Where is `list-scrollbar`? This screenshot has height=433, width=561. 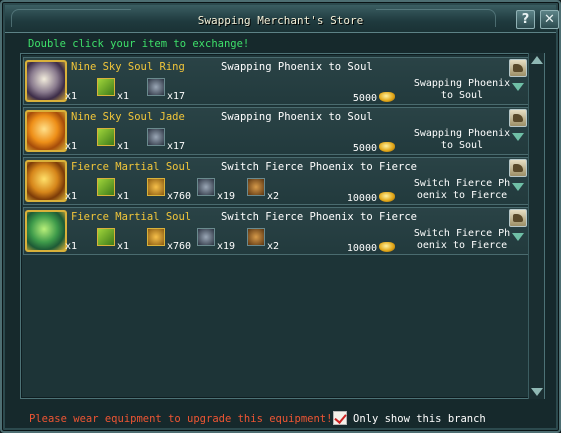
list-scrollbar is located at coordinates (536, 226).